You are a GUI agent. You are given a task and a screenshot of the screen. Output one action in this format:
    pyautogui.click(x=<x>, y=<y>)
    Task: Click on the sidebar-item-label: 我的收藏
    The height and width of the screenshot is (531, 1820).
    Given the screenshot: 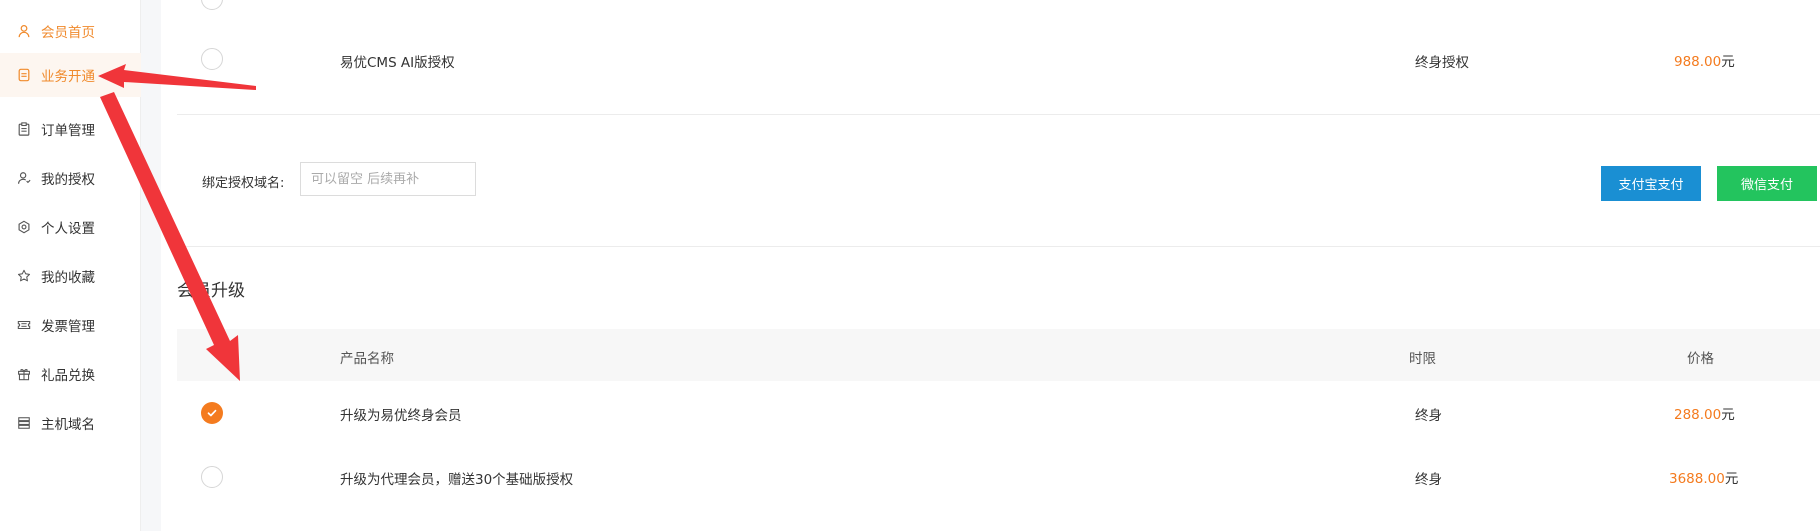 What is the action you would take?
    pyautogui.click(x=68, y=278)
    